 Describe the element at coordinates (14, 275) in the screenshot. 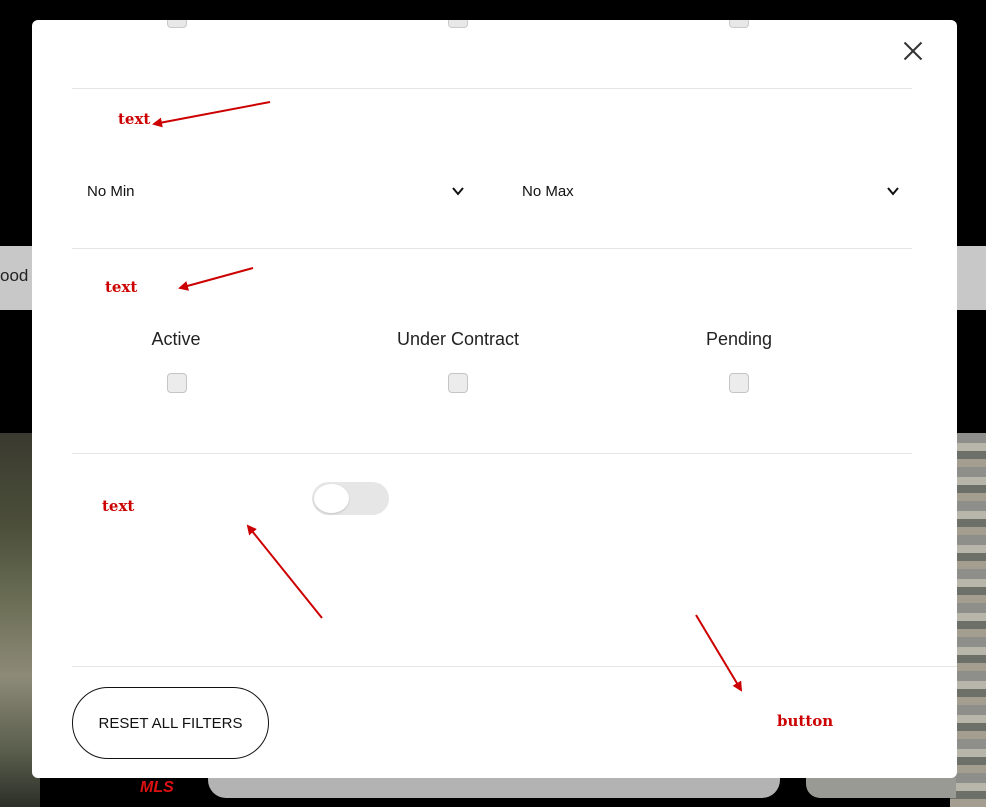

I see `background-strip-text: ood` at that location.